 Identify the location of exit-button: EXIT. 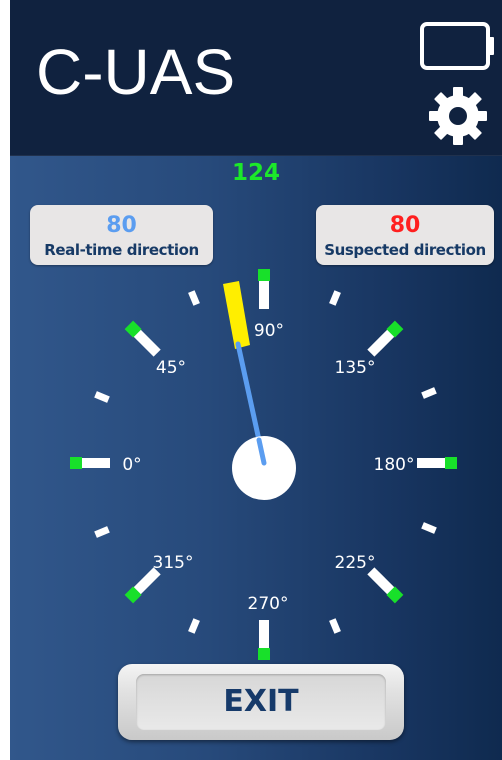
(261, 702).